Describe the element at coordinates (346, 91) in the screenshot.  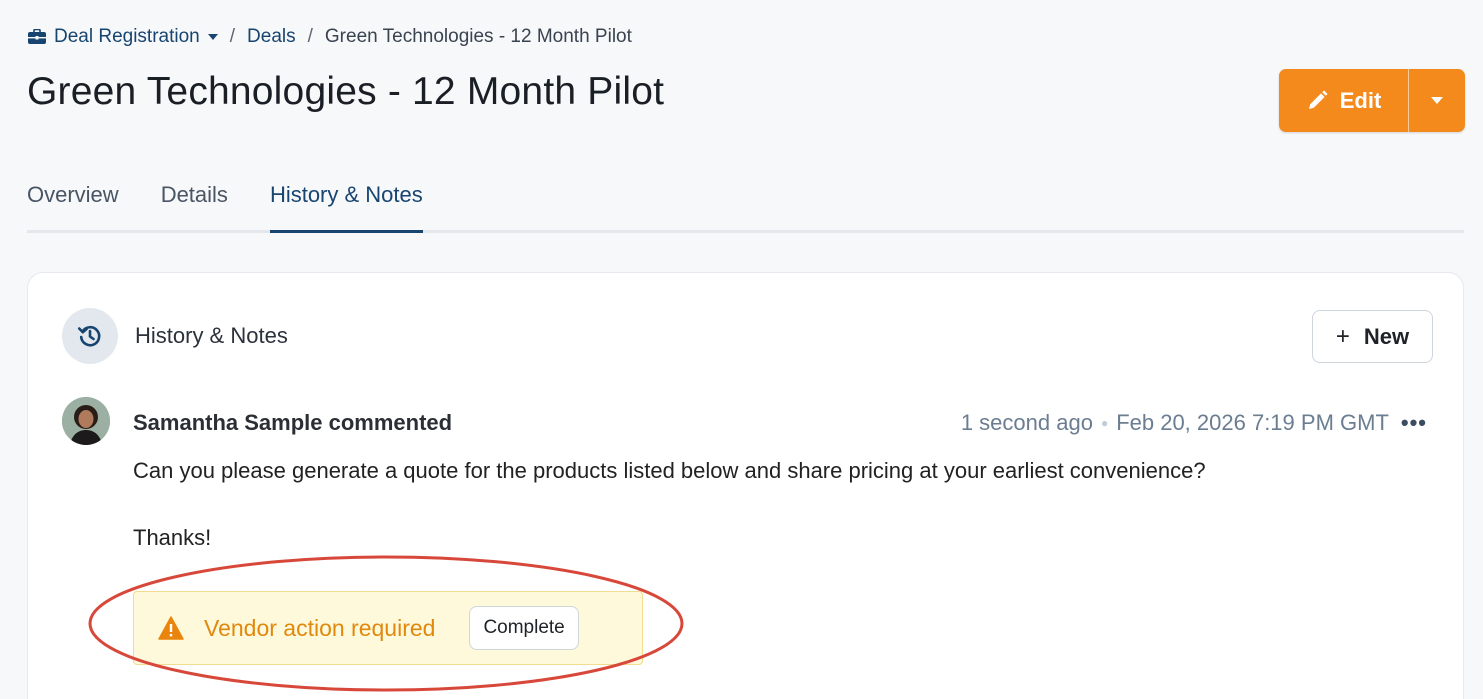
I see `page-title: Green Technologies - 12 Month Pilot` at that location.